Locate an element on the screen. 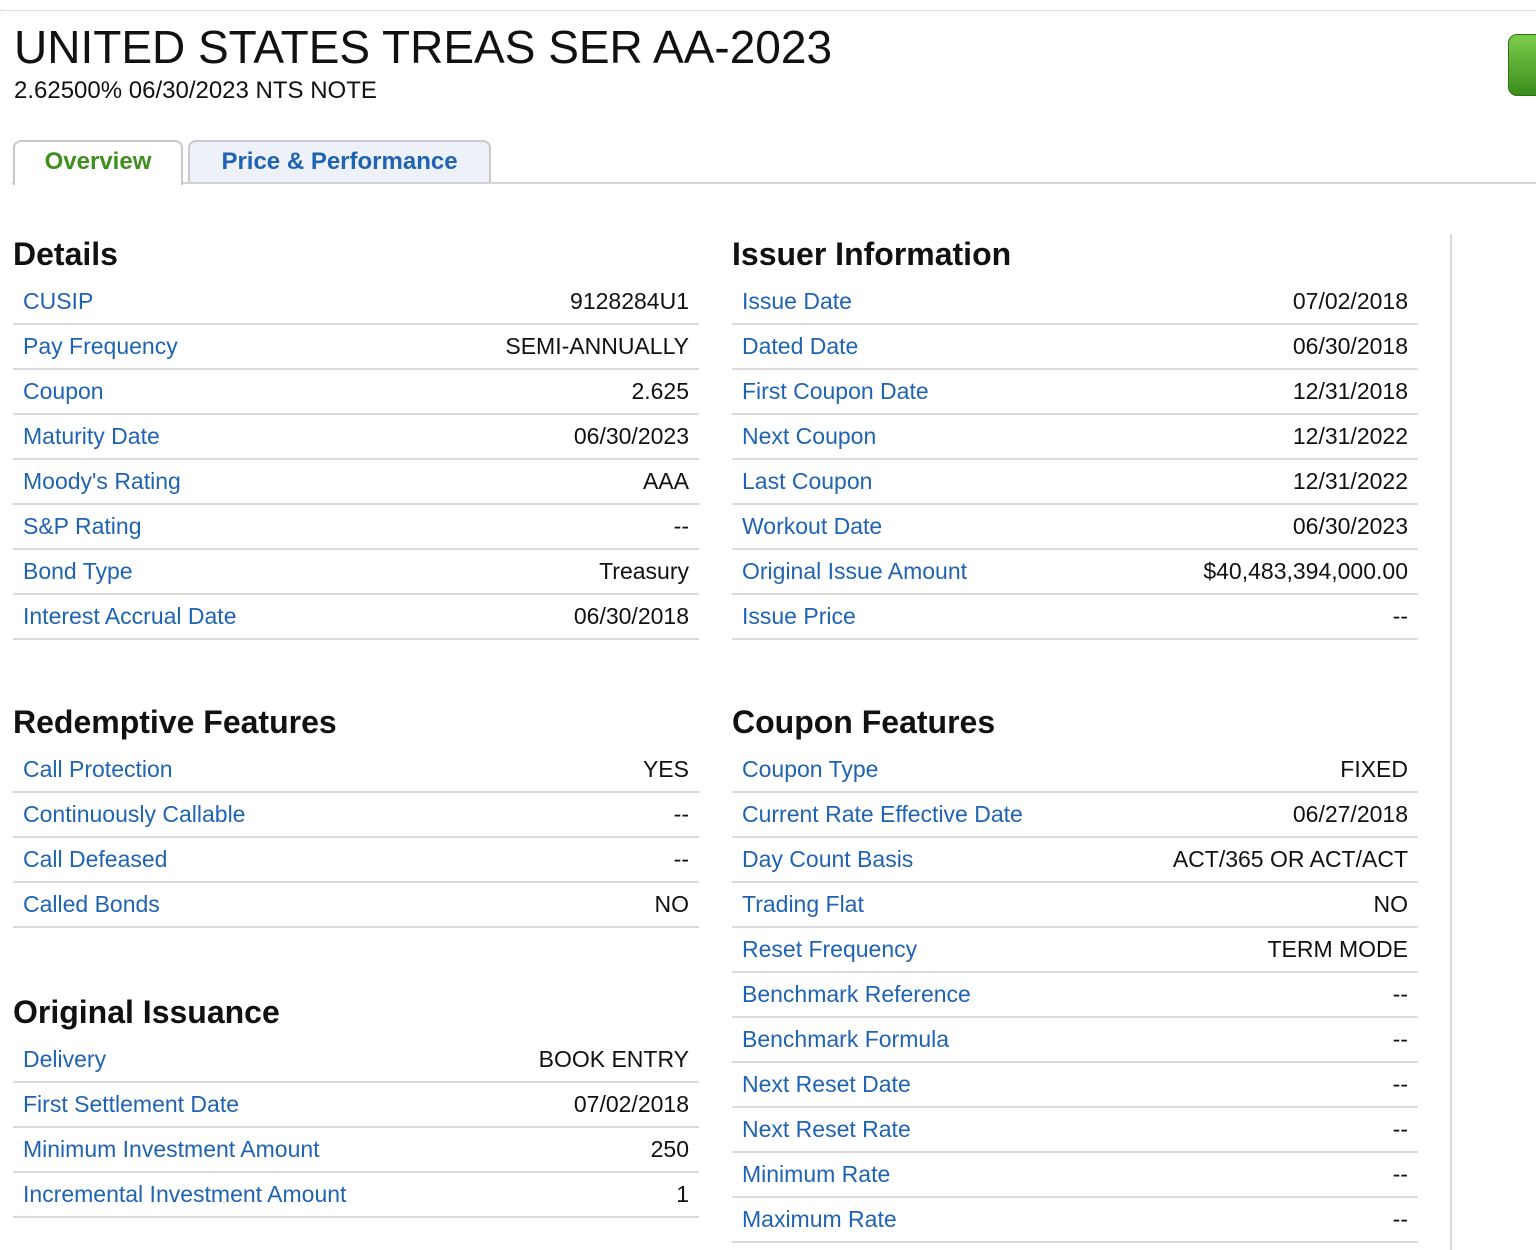 This screenshot has width=1536, height=1250. page-subtitle: 2.62500% 06/30/2023 NTS NOTE is located at coordinates (195, 90).